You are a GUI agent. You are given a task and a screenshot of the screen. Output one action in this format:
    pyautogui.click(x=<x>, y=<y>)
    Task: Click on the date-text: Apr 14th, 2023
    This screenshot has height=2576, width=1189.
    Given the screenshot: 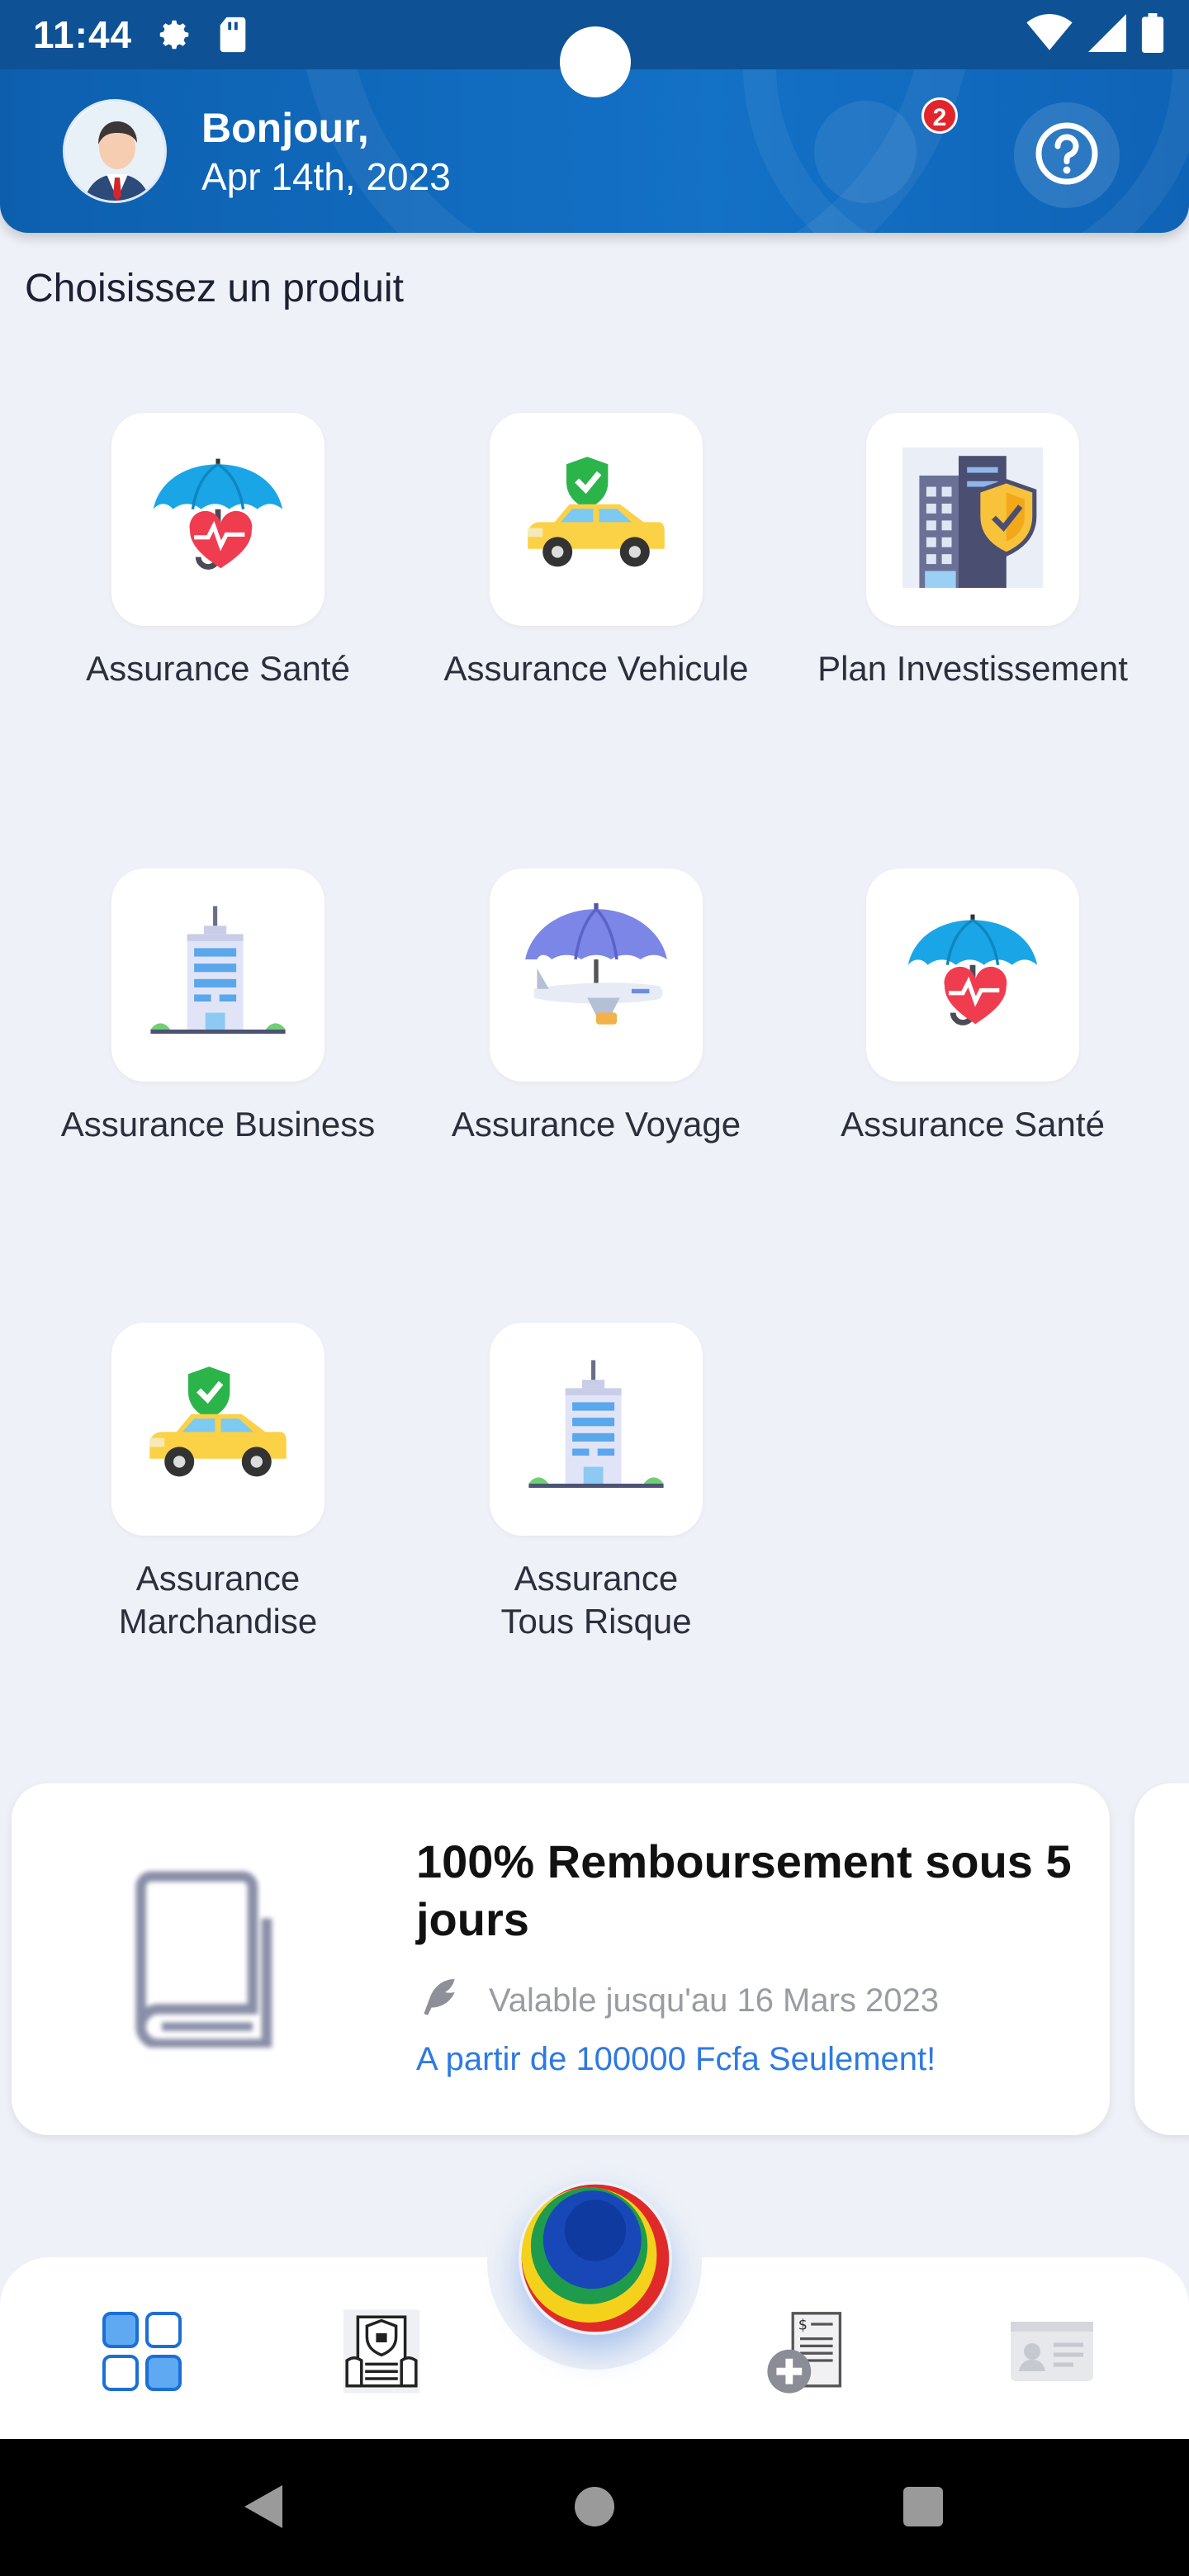 What is the action you would take?
    pyautogui.click(x=326, y=176)
    